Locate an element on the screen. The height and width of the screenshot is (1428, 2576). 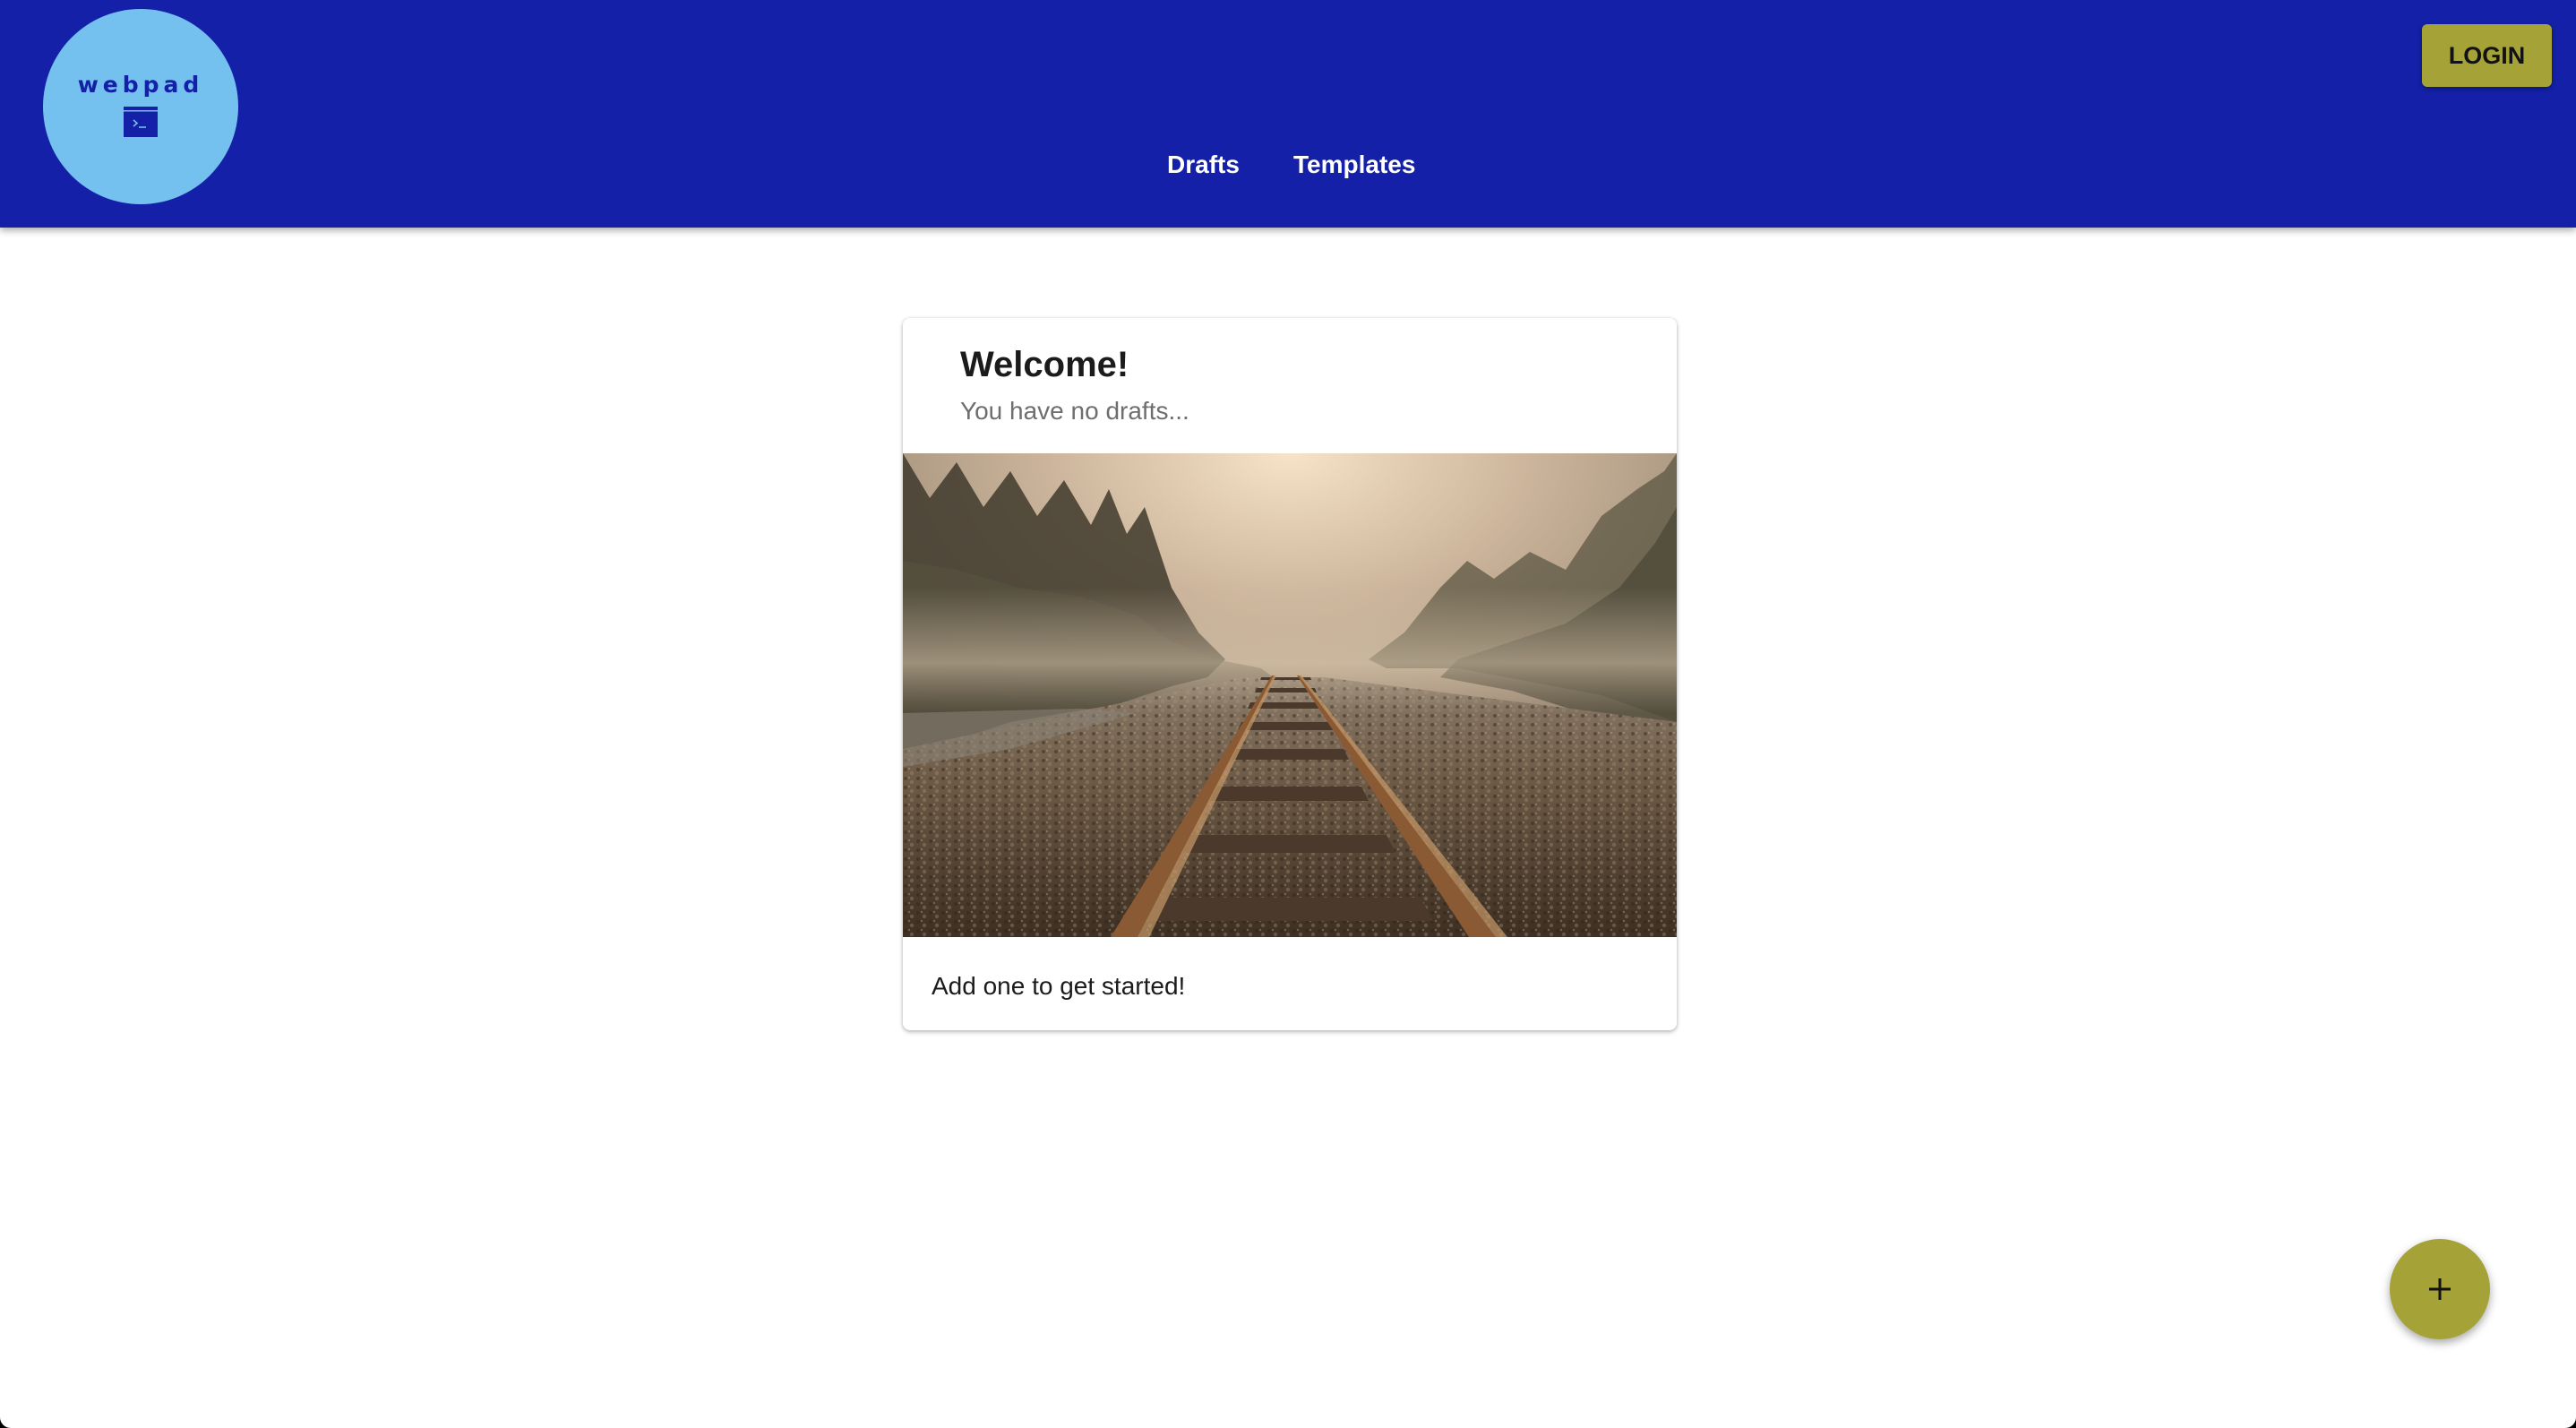
add-draft-button is located at coordinates (2440, 1289).